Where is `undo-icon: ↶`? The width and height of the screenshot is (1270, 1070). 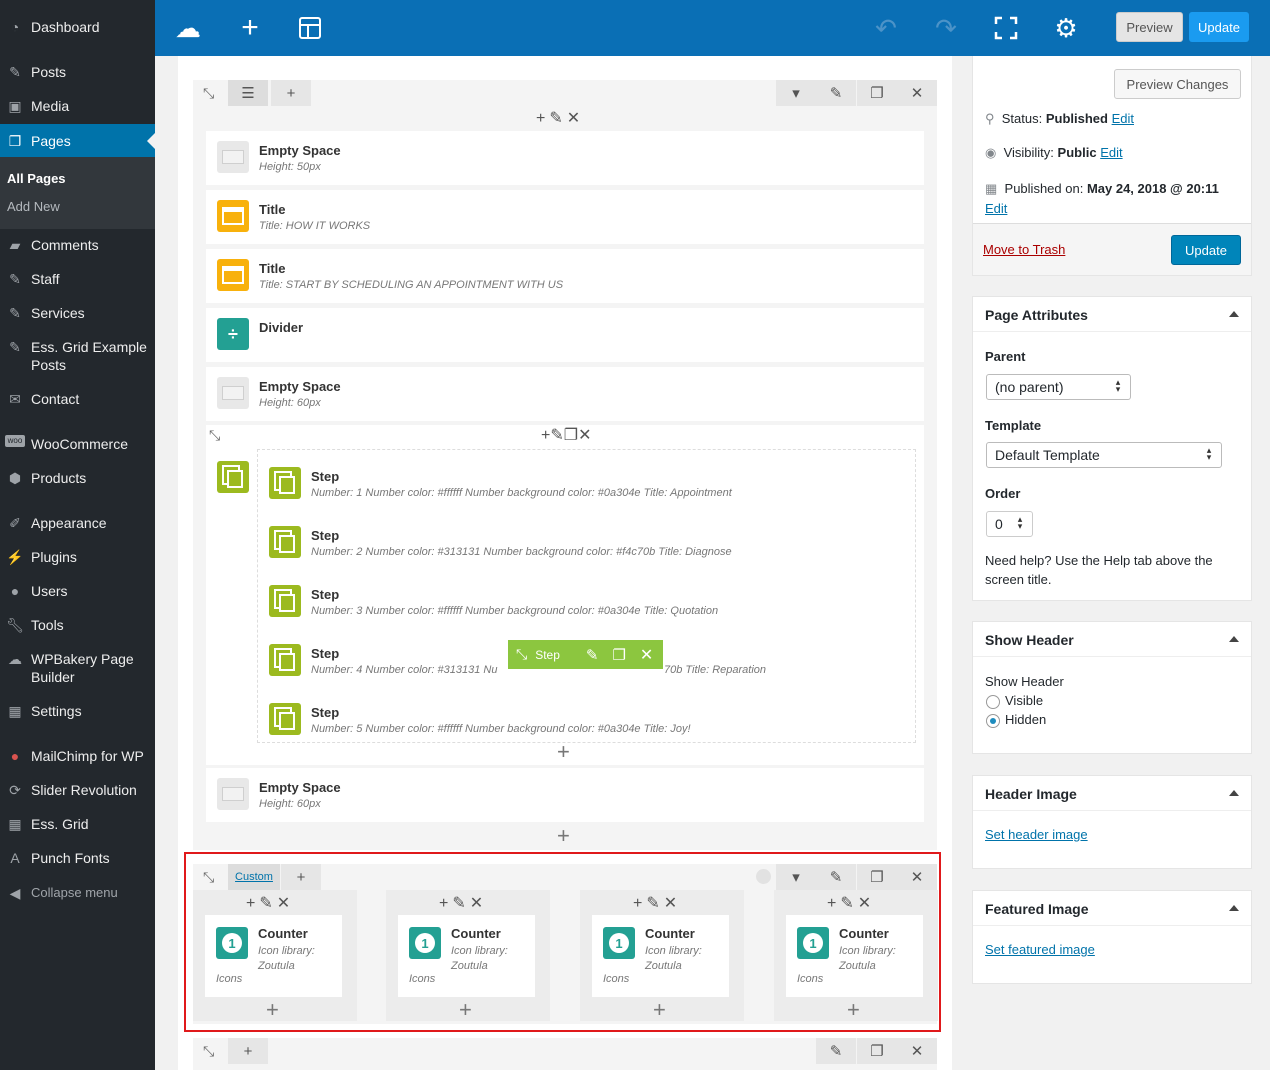 undo-icon: ↶ is located at coordinates (886, 28).